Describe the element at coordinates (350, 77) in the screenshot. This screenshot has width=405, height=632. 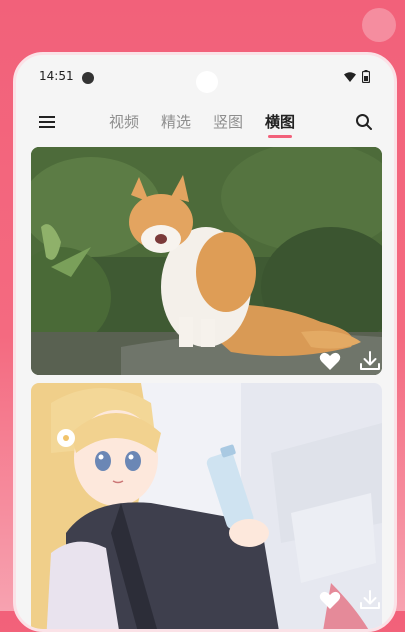
I see `wifi-icon` at that location.